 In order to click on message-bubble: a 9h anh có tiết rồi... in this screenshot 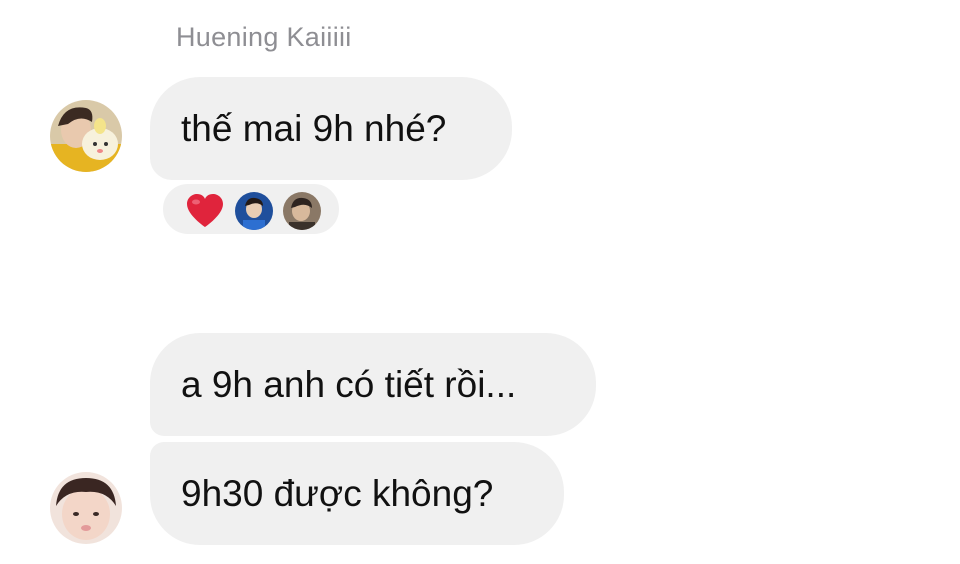, I will do `click(373, 384)`.